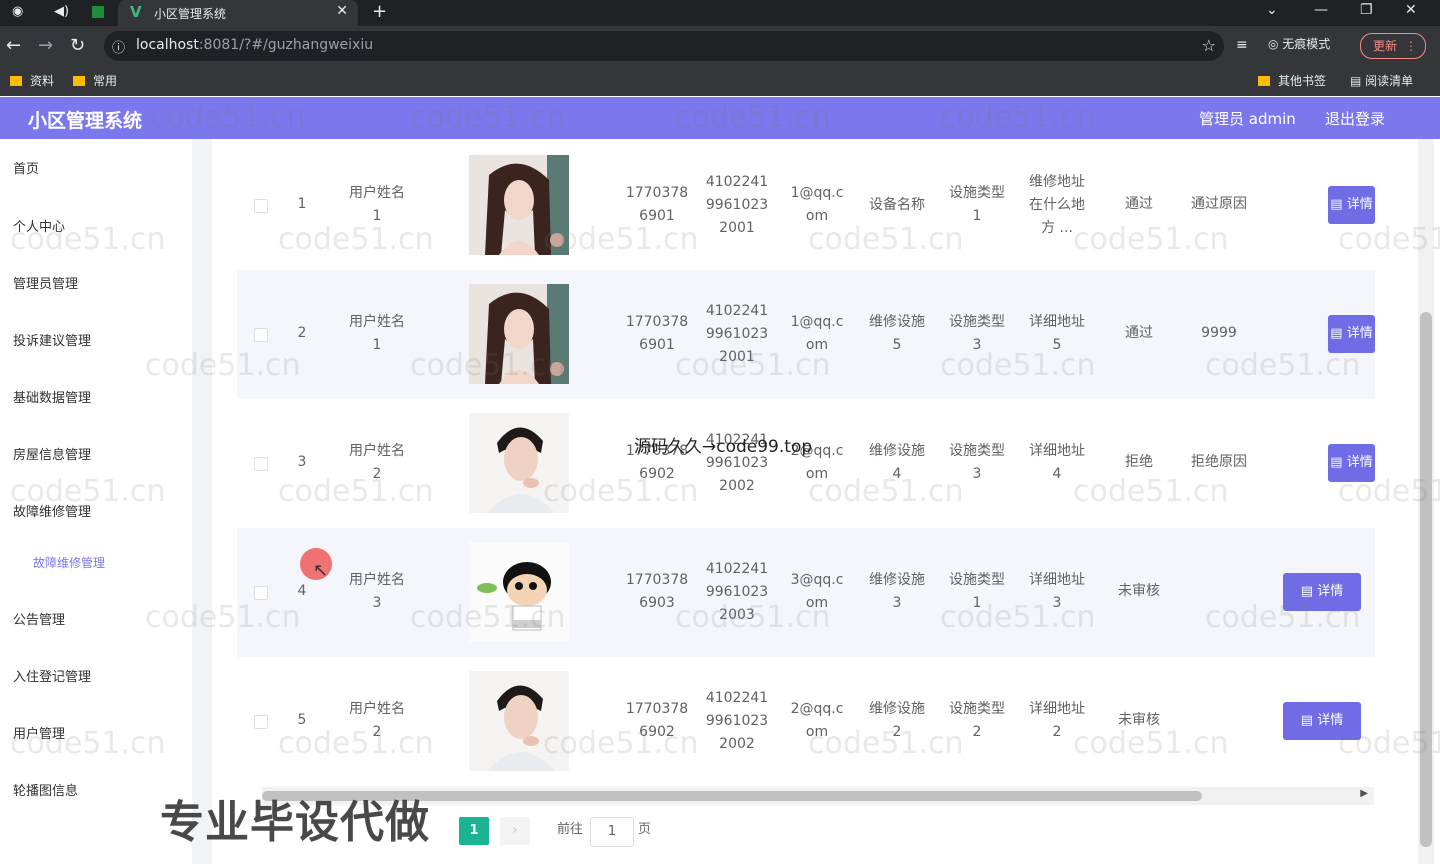 This screenshot has height=864, width=1440. What do you see at coordinates (13, 45) in the screenshot?
I see `back-icon: ←` at bounding box center [13, 45].